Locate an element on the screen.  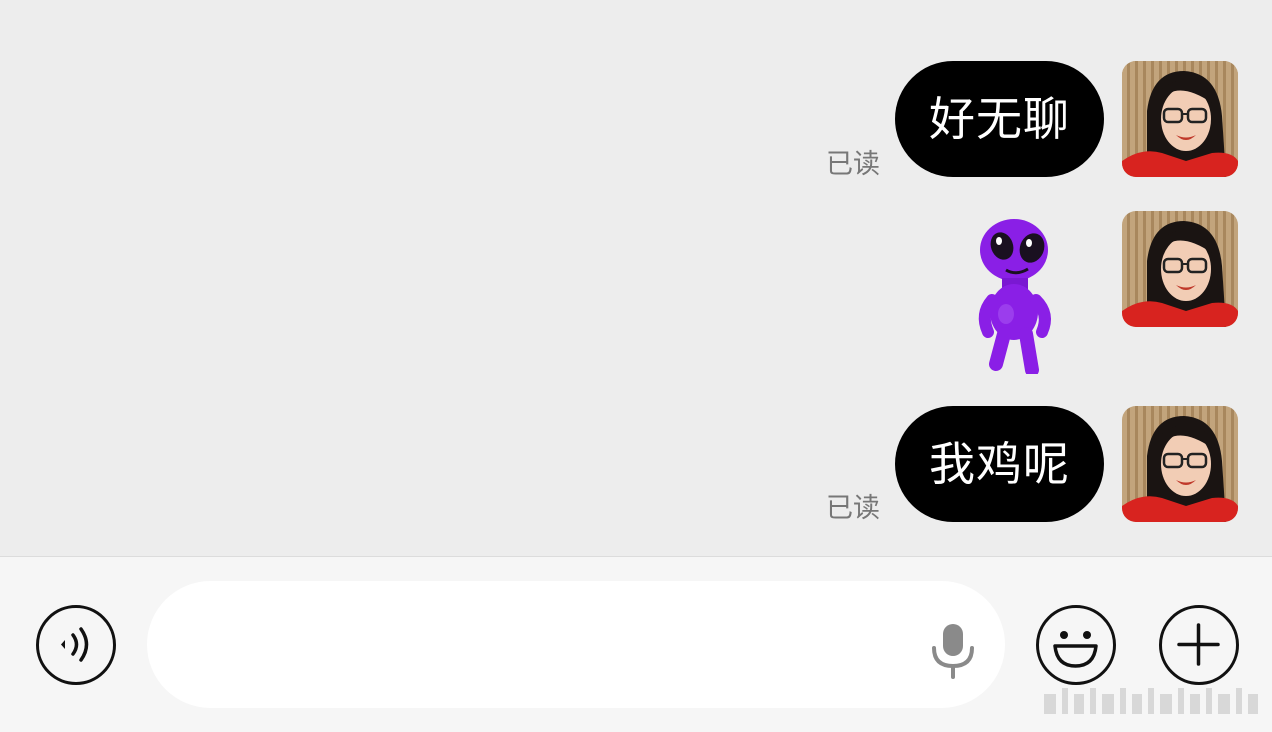
emoji-button is located at coordinates (1076, 645).